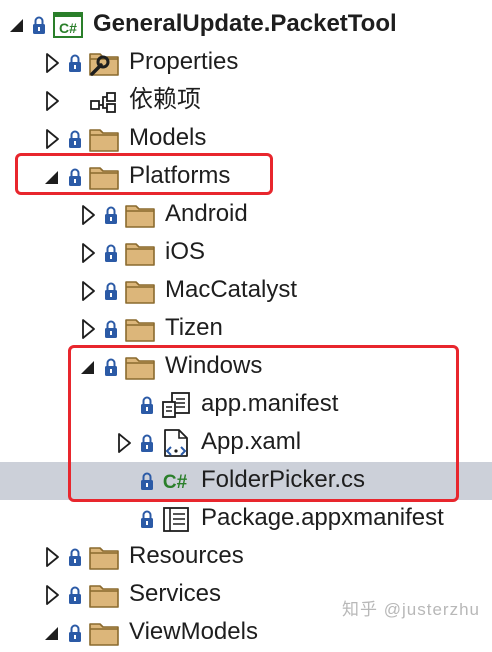 This screenshot has width=492, height=652. What do you see at coordinates (411, 609) in the screenshot?
I see `watermark: 知乎 @justerzhu` at bounding box center [411, 609].